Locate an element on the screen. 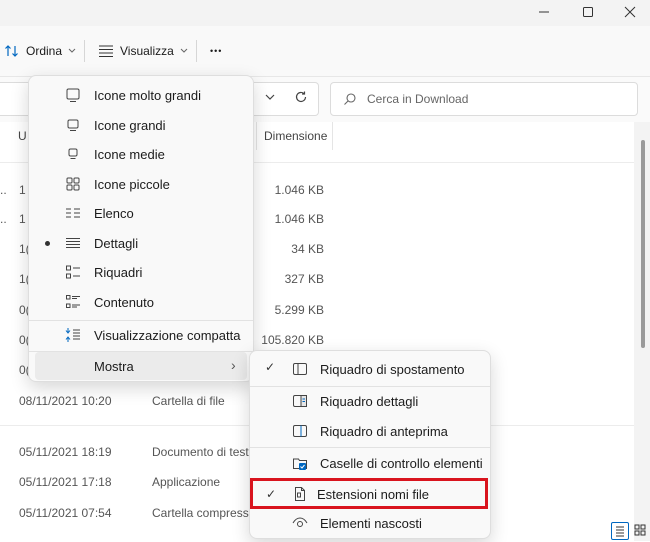  menu-item-label: Elementi nascosti is located at coordinates (371, 523).